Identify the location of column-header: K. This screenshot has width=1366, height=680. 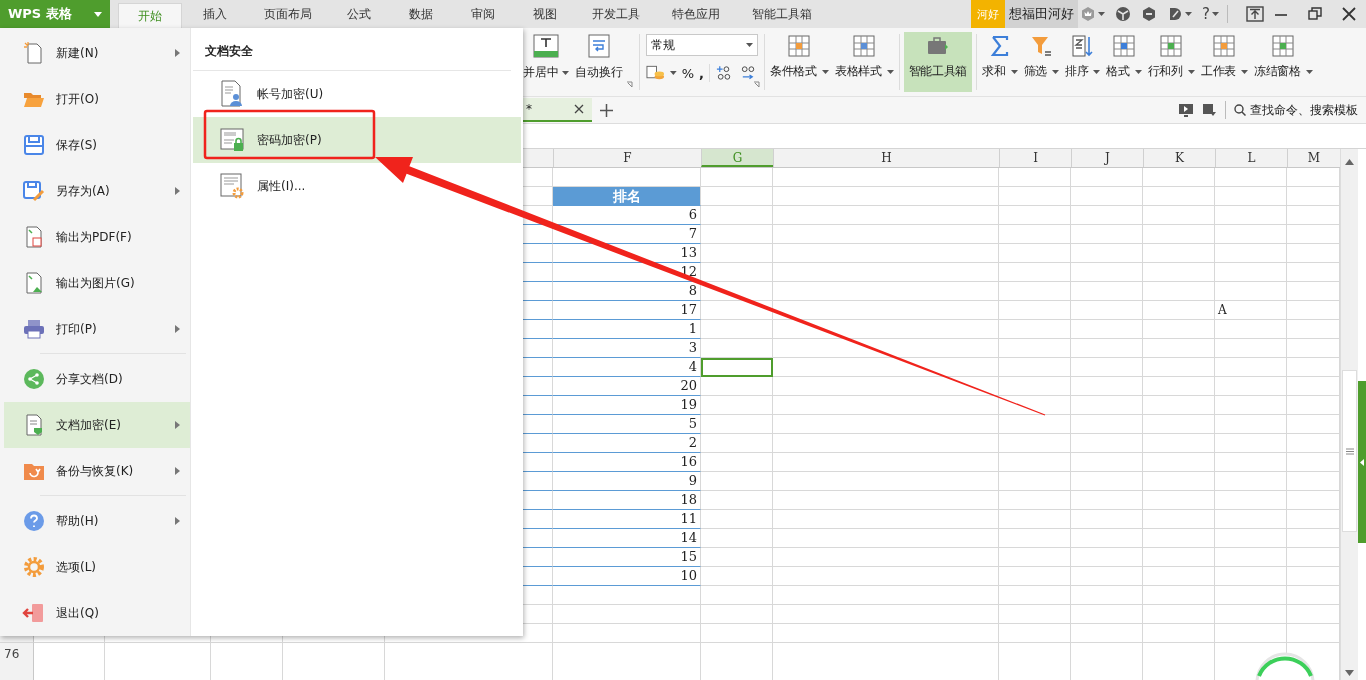
(1179, 158).